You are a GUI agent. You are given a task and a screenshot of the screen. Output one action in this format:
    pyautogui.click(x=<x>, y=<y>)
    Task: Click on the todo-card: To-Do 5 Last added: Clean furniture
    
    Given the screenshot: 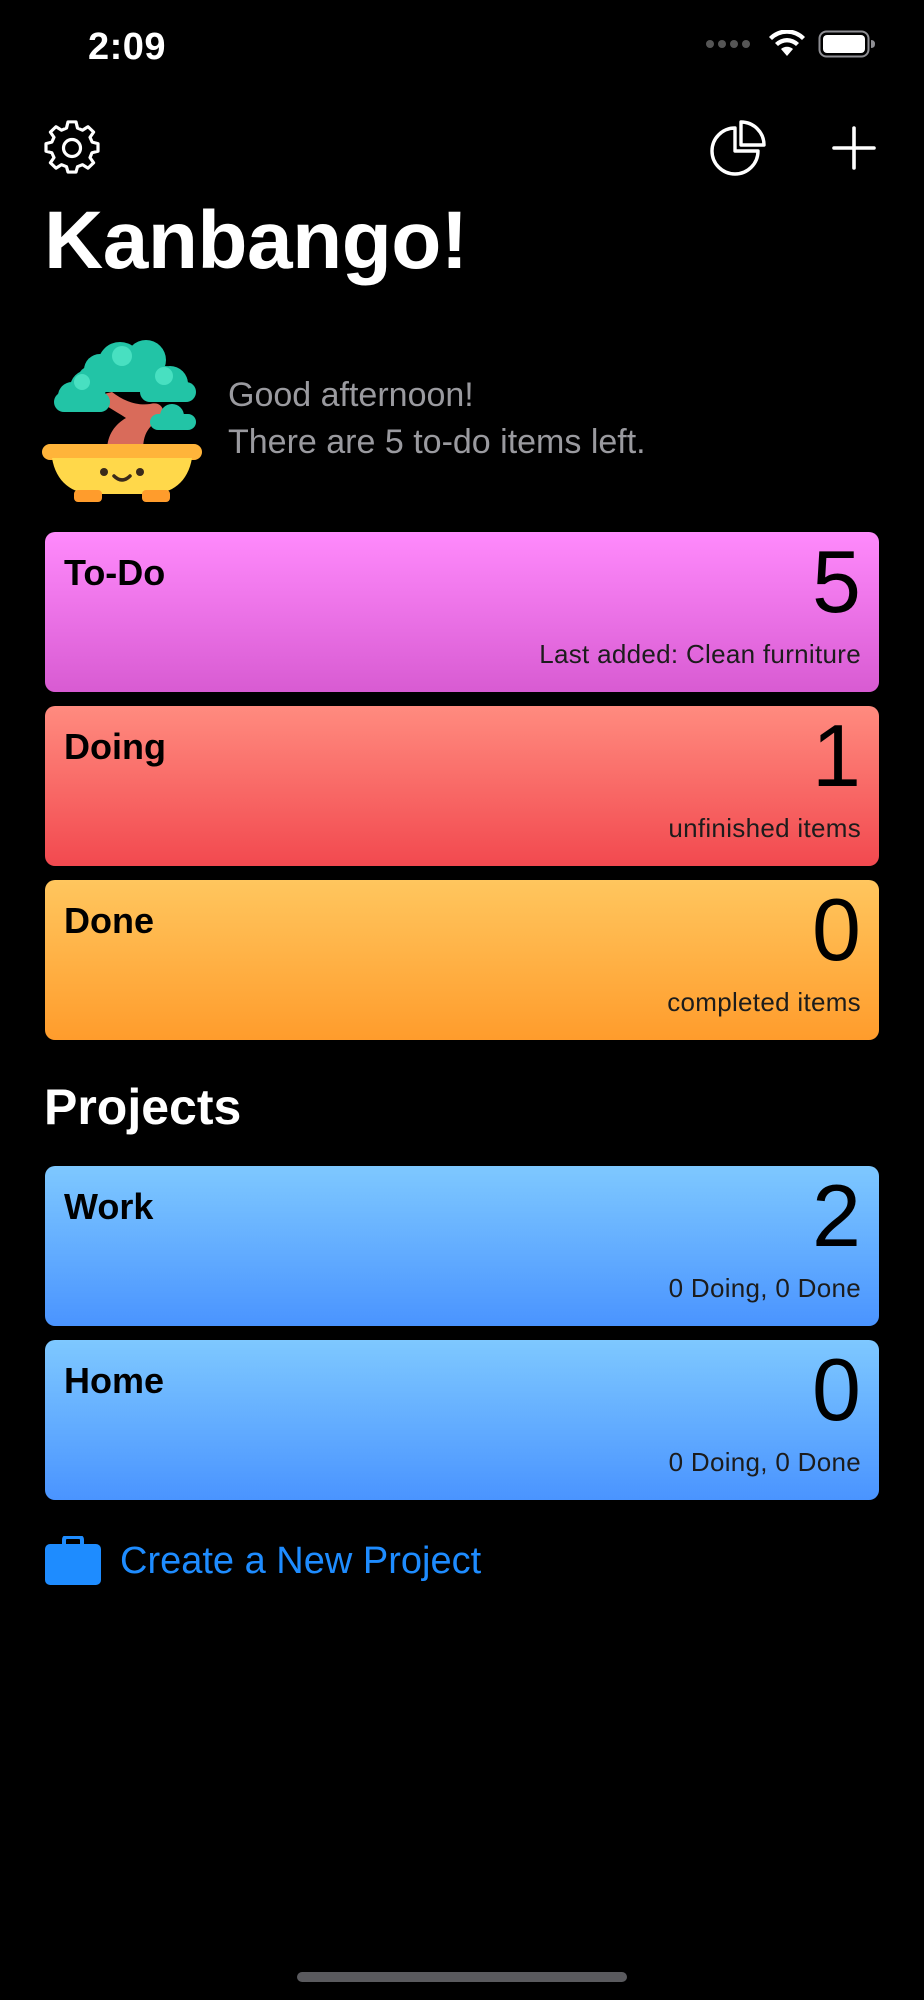 What is the action you would take?
    pyautogui.click(x=462, y=612)
    